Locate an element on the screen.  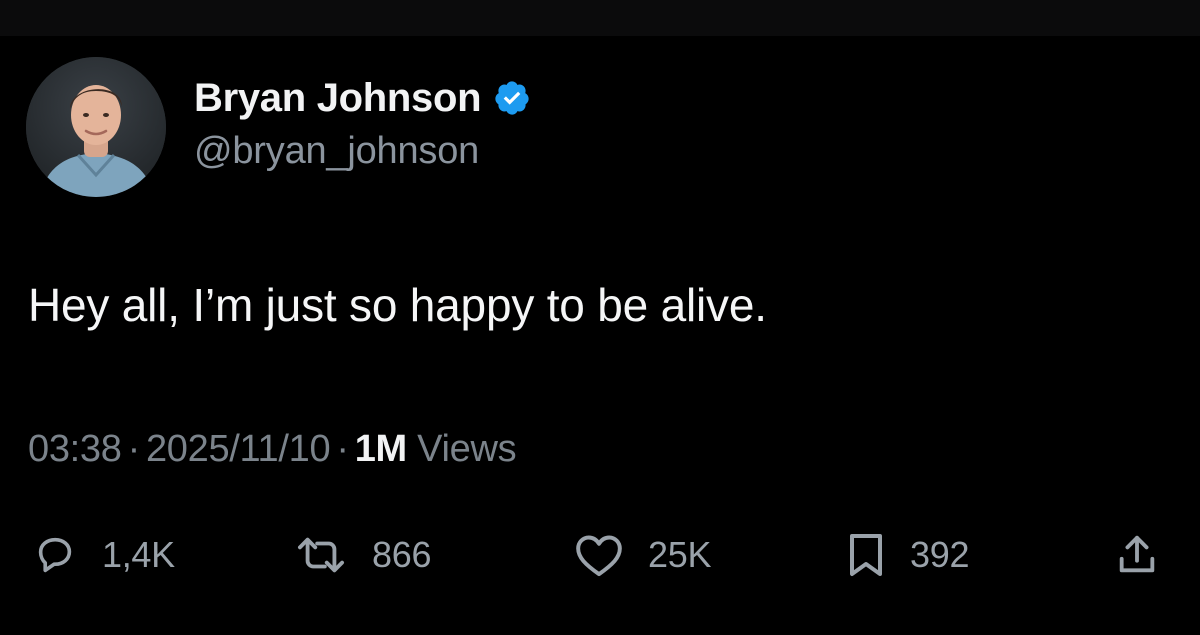
tweet-text: Hey all, I’m just so happy to be alive. is located at coordinates (397, 305).